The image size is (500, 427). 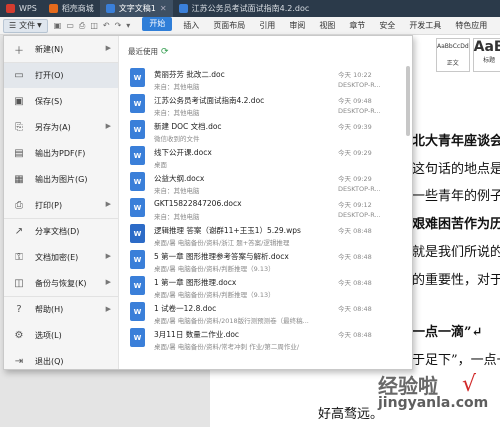 What do you see at coordinates (61, 309) in the screenshot?
I see `file-menu-item-10: ? 帮助(H) ▶` at bounding box center [61, 309].